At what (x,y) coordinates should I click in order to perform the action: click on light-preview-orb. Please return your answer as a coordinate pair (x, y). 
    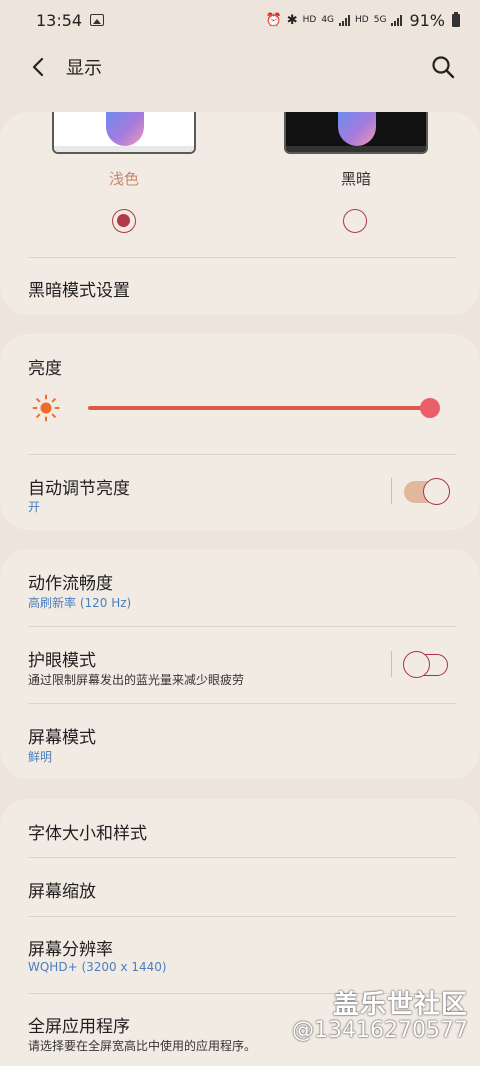
    Looking at the image, I should click on (125, 129).